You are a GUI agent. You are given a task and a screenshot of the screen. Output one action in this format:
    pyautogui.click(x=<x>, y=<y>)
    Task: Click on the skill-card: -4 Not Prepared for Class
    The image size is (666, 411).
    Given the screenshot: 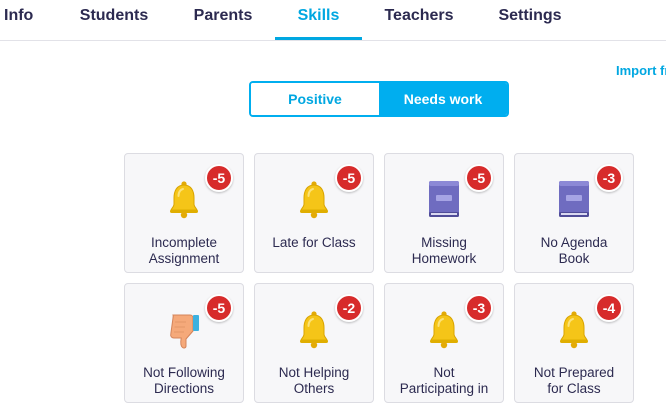 What is the action you would take?
    pyautogui.click(x=574, y=343)
    